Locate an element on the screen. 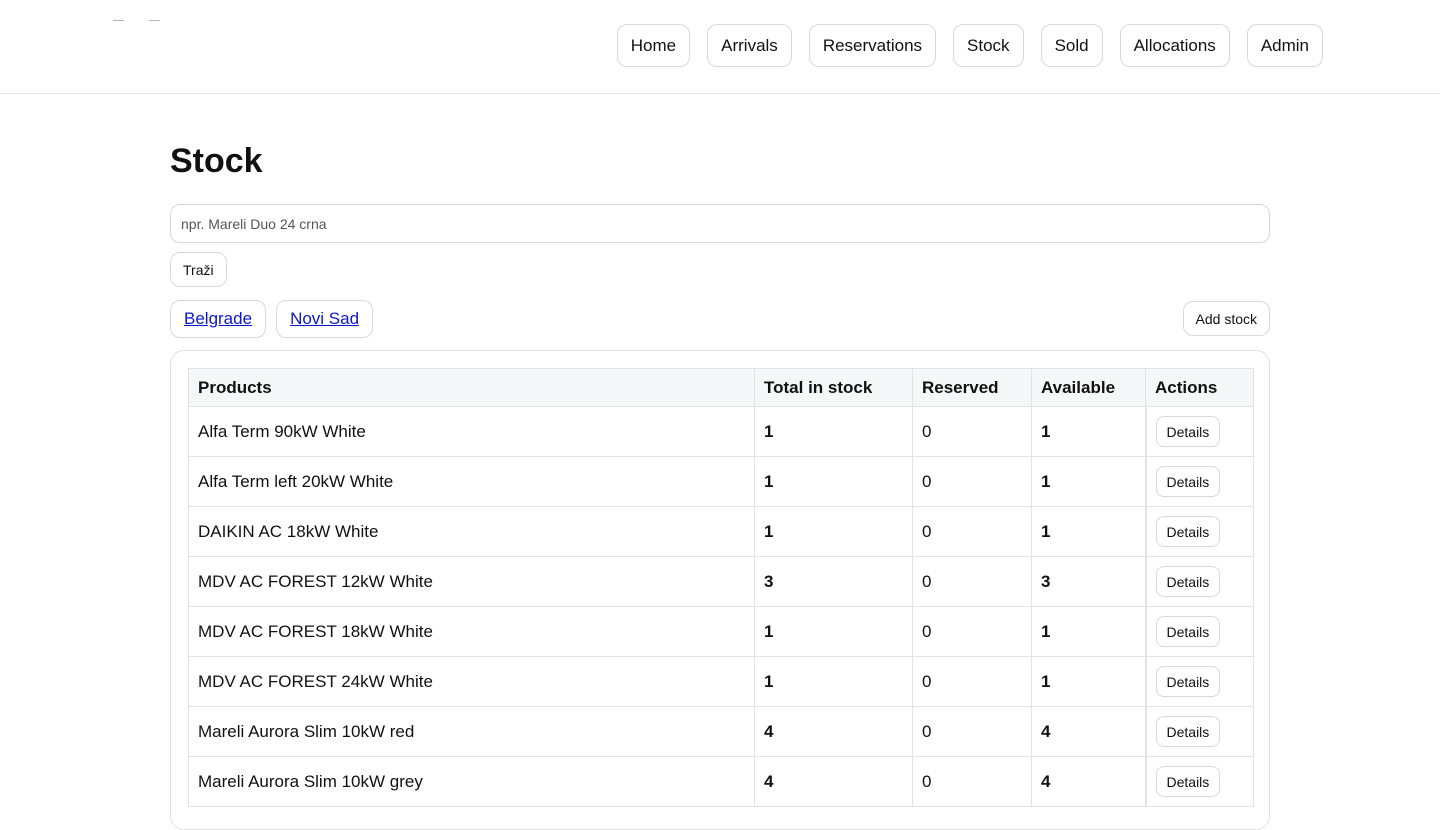 The image size is (1440, 830). product-name-cell: Alfa Term left 20kW White is located at coordinates (471, 481).